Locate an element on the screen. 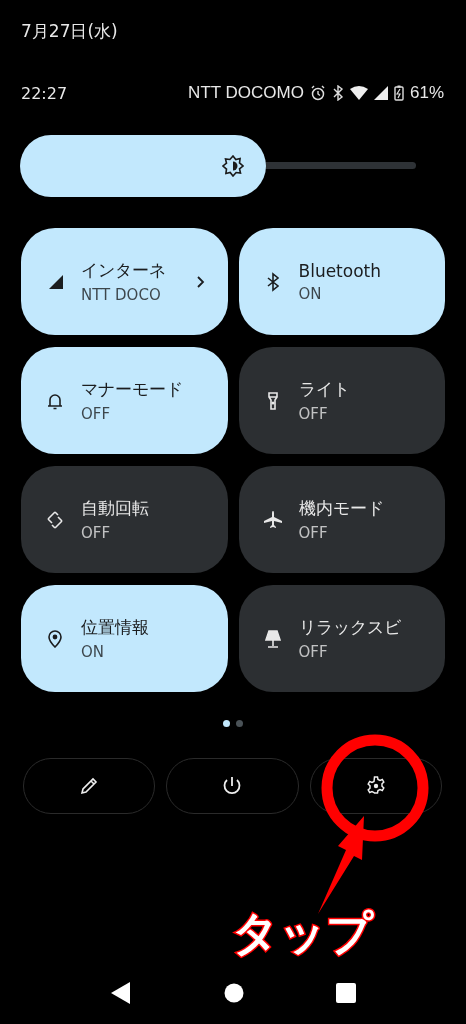  brightness-slider is located at coordinates (218, 166).